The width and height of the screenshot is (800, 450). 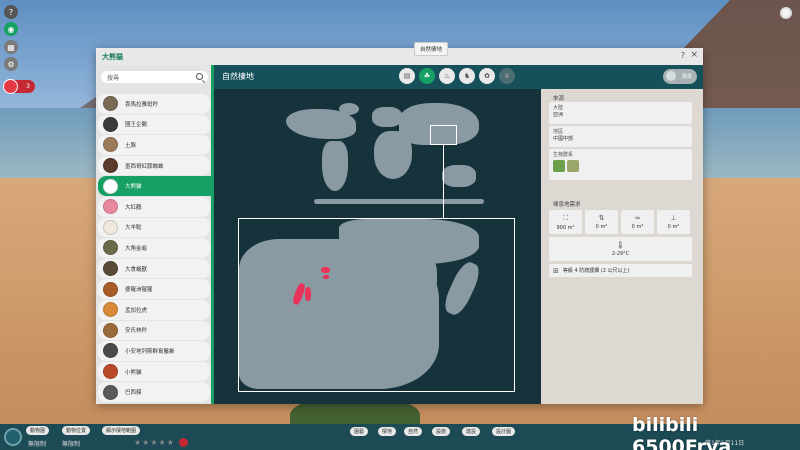 What do you see at coordinates (112, 57) in the screenshot?
I see `window-title: 大熊貓` at bounding box center [112, 57].